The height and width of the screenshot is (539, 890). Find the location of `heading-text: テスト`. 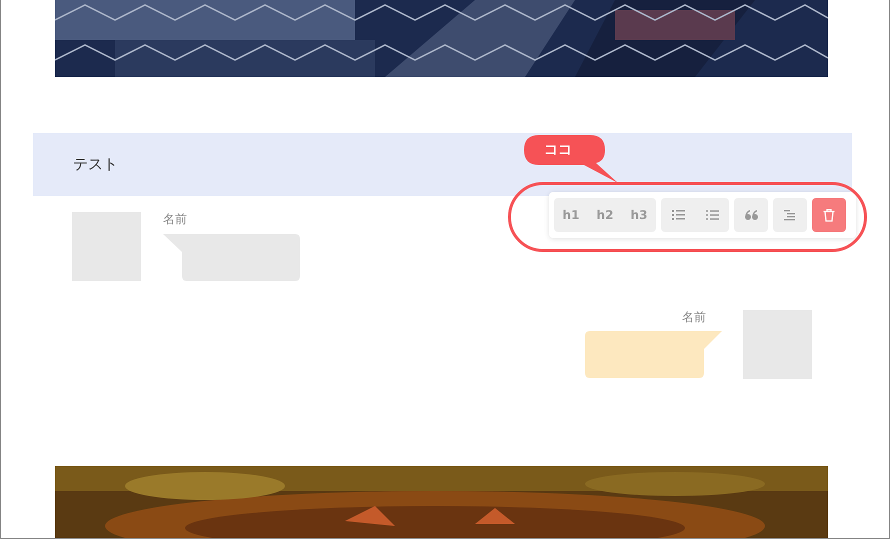

heading-text: テスト is located at coordinates (95, 164).